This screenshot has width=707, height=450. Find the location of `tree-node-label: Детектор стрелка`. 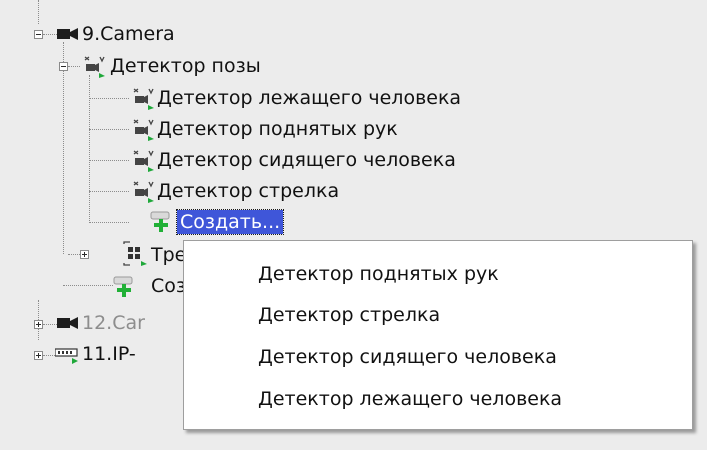

tree-node-label: Детектор стрелка is located at coordinates (248, 191).